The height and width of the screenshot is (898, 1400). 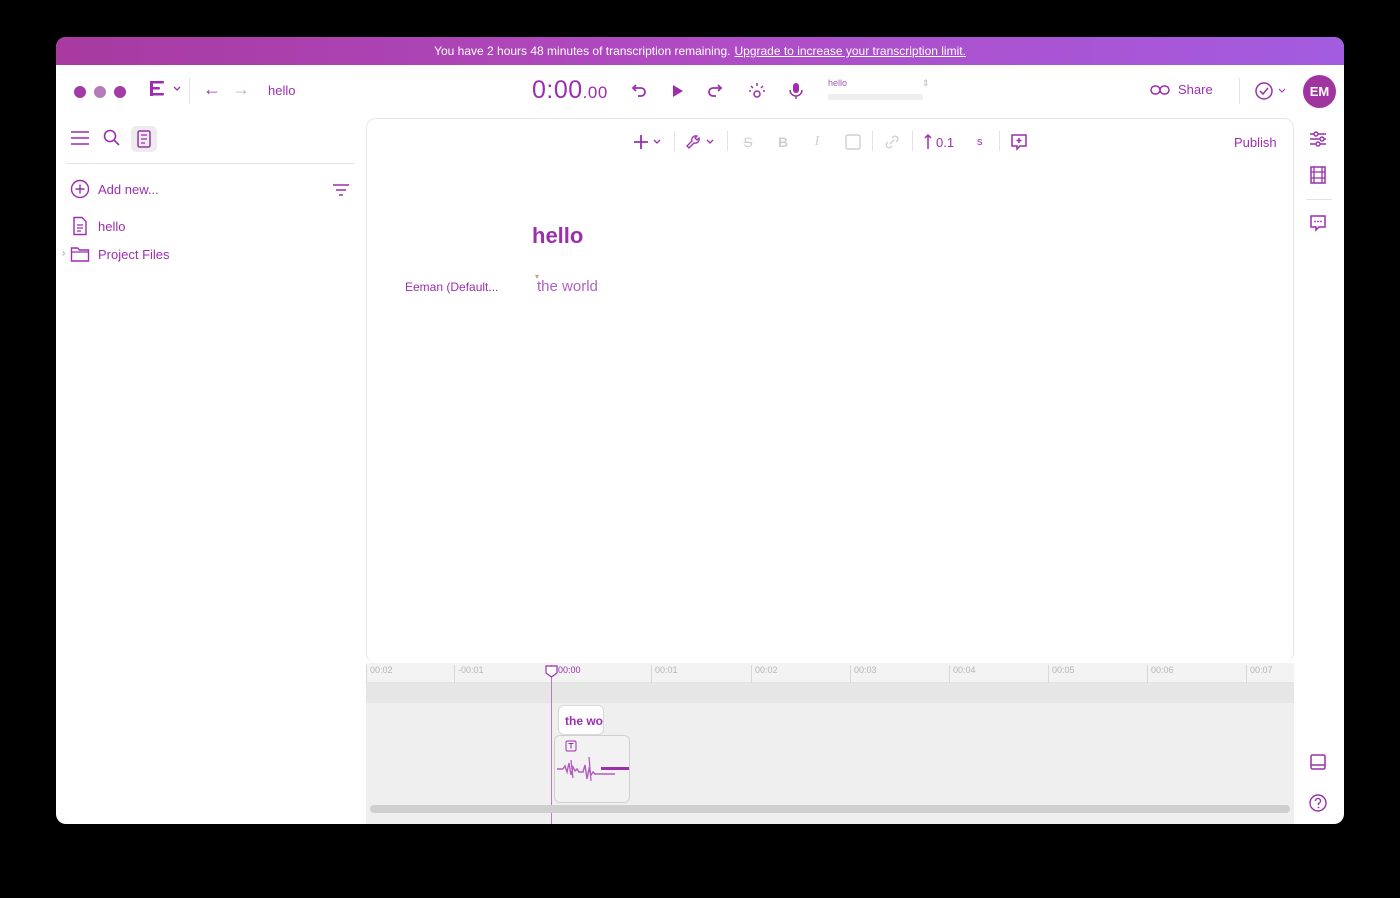 What do you see at coordinates (945, 142) in the screenshot?
I see `gap-value: 0.1` at bounding box center [945, 142].